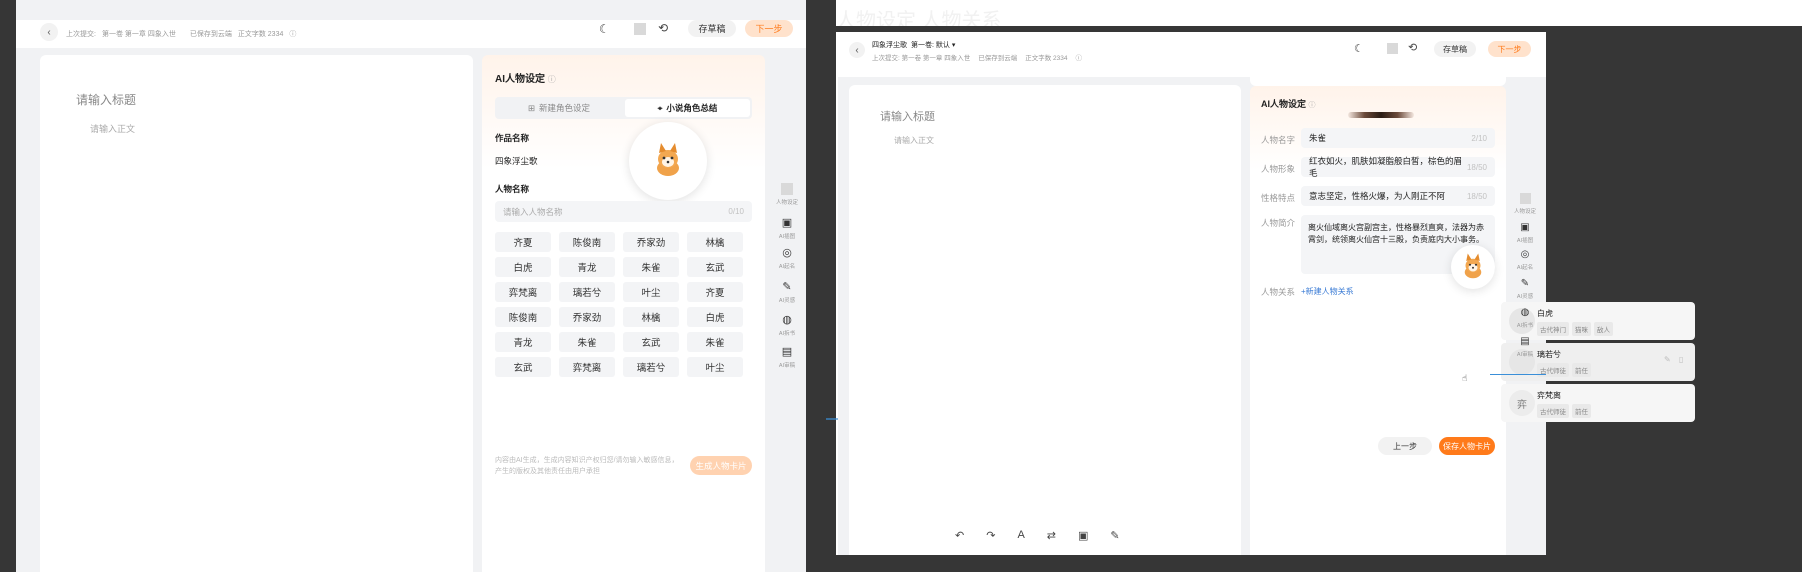  Describe the element at coordinates (1378, 81) in the screenshot. I see `right-ai-panel-upper-card` at that location.